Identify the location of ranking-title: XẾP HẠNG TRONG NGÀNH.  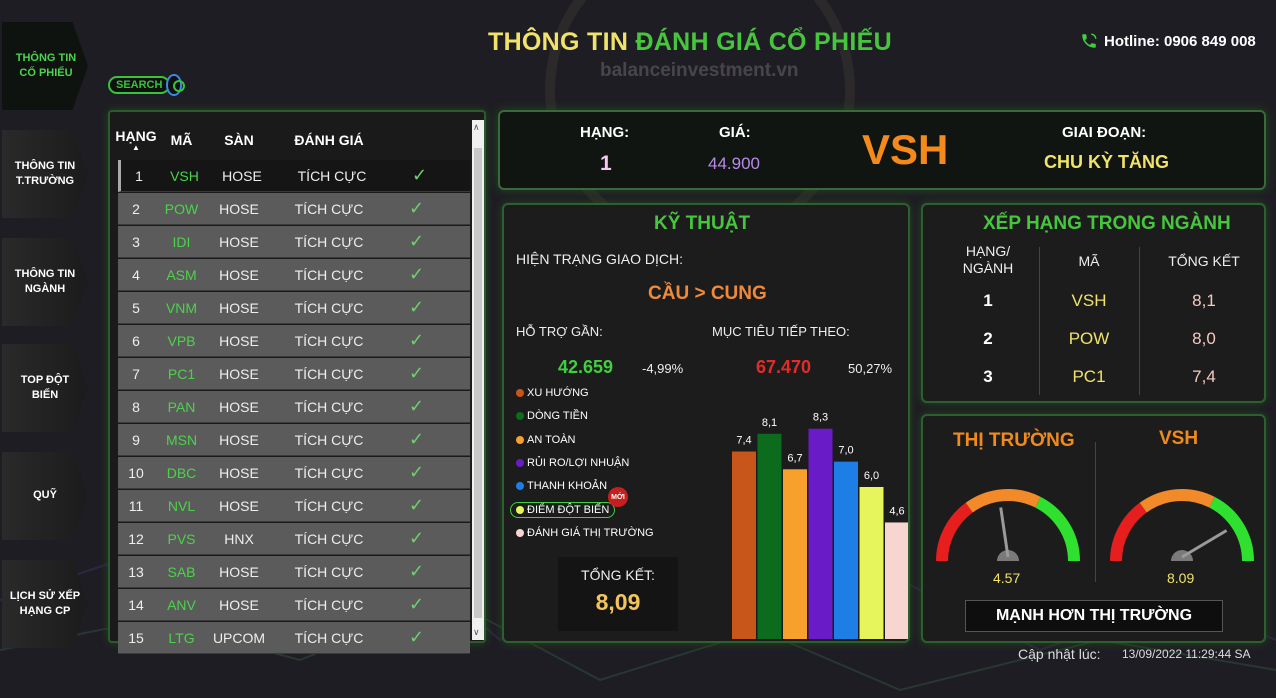
(1107, 223).